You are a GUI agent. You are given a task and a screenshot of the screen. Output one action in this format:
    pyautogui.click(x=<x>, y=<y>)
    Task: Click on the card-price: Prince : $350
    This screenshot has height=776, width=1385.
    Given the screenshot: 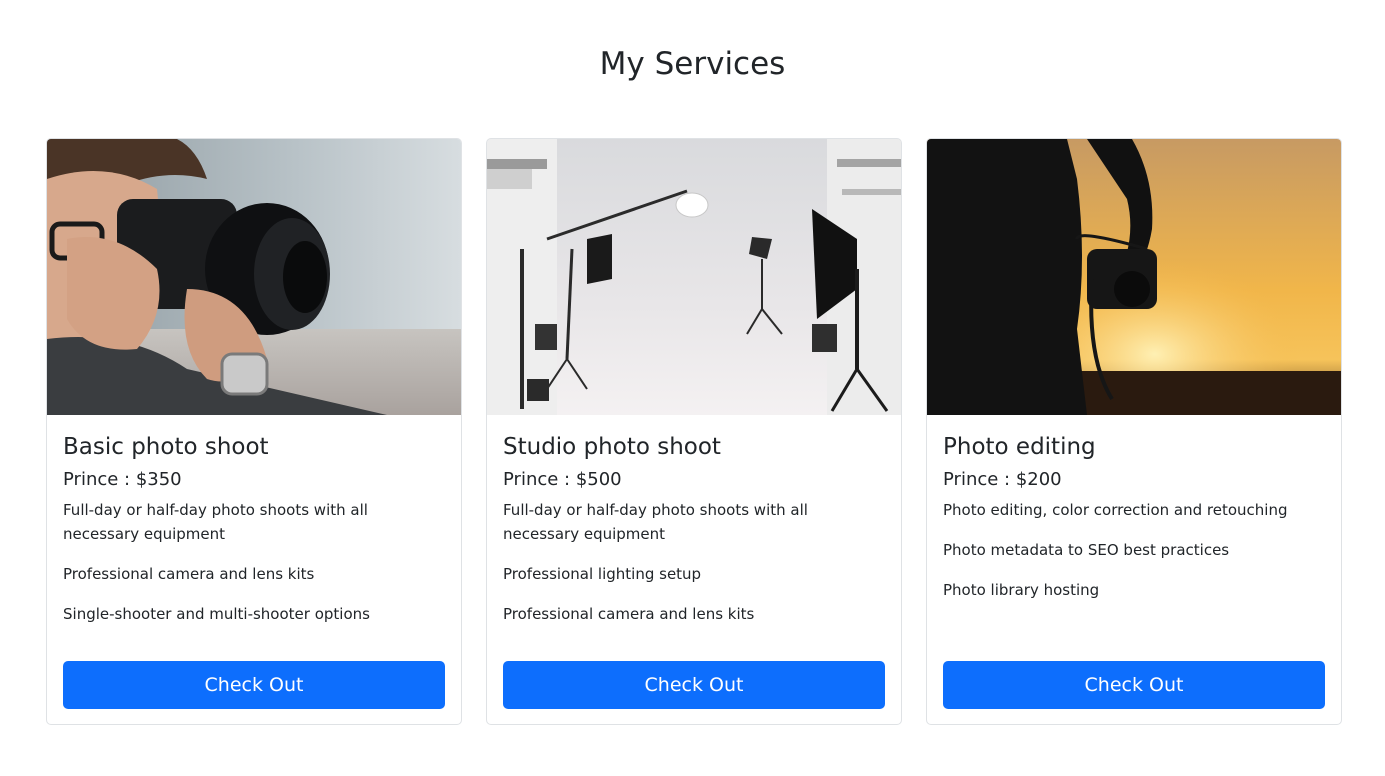 What is the action you would take?
    pyautogui.click(x=122, y=479)
    